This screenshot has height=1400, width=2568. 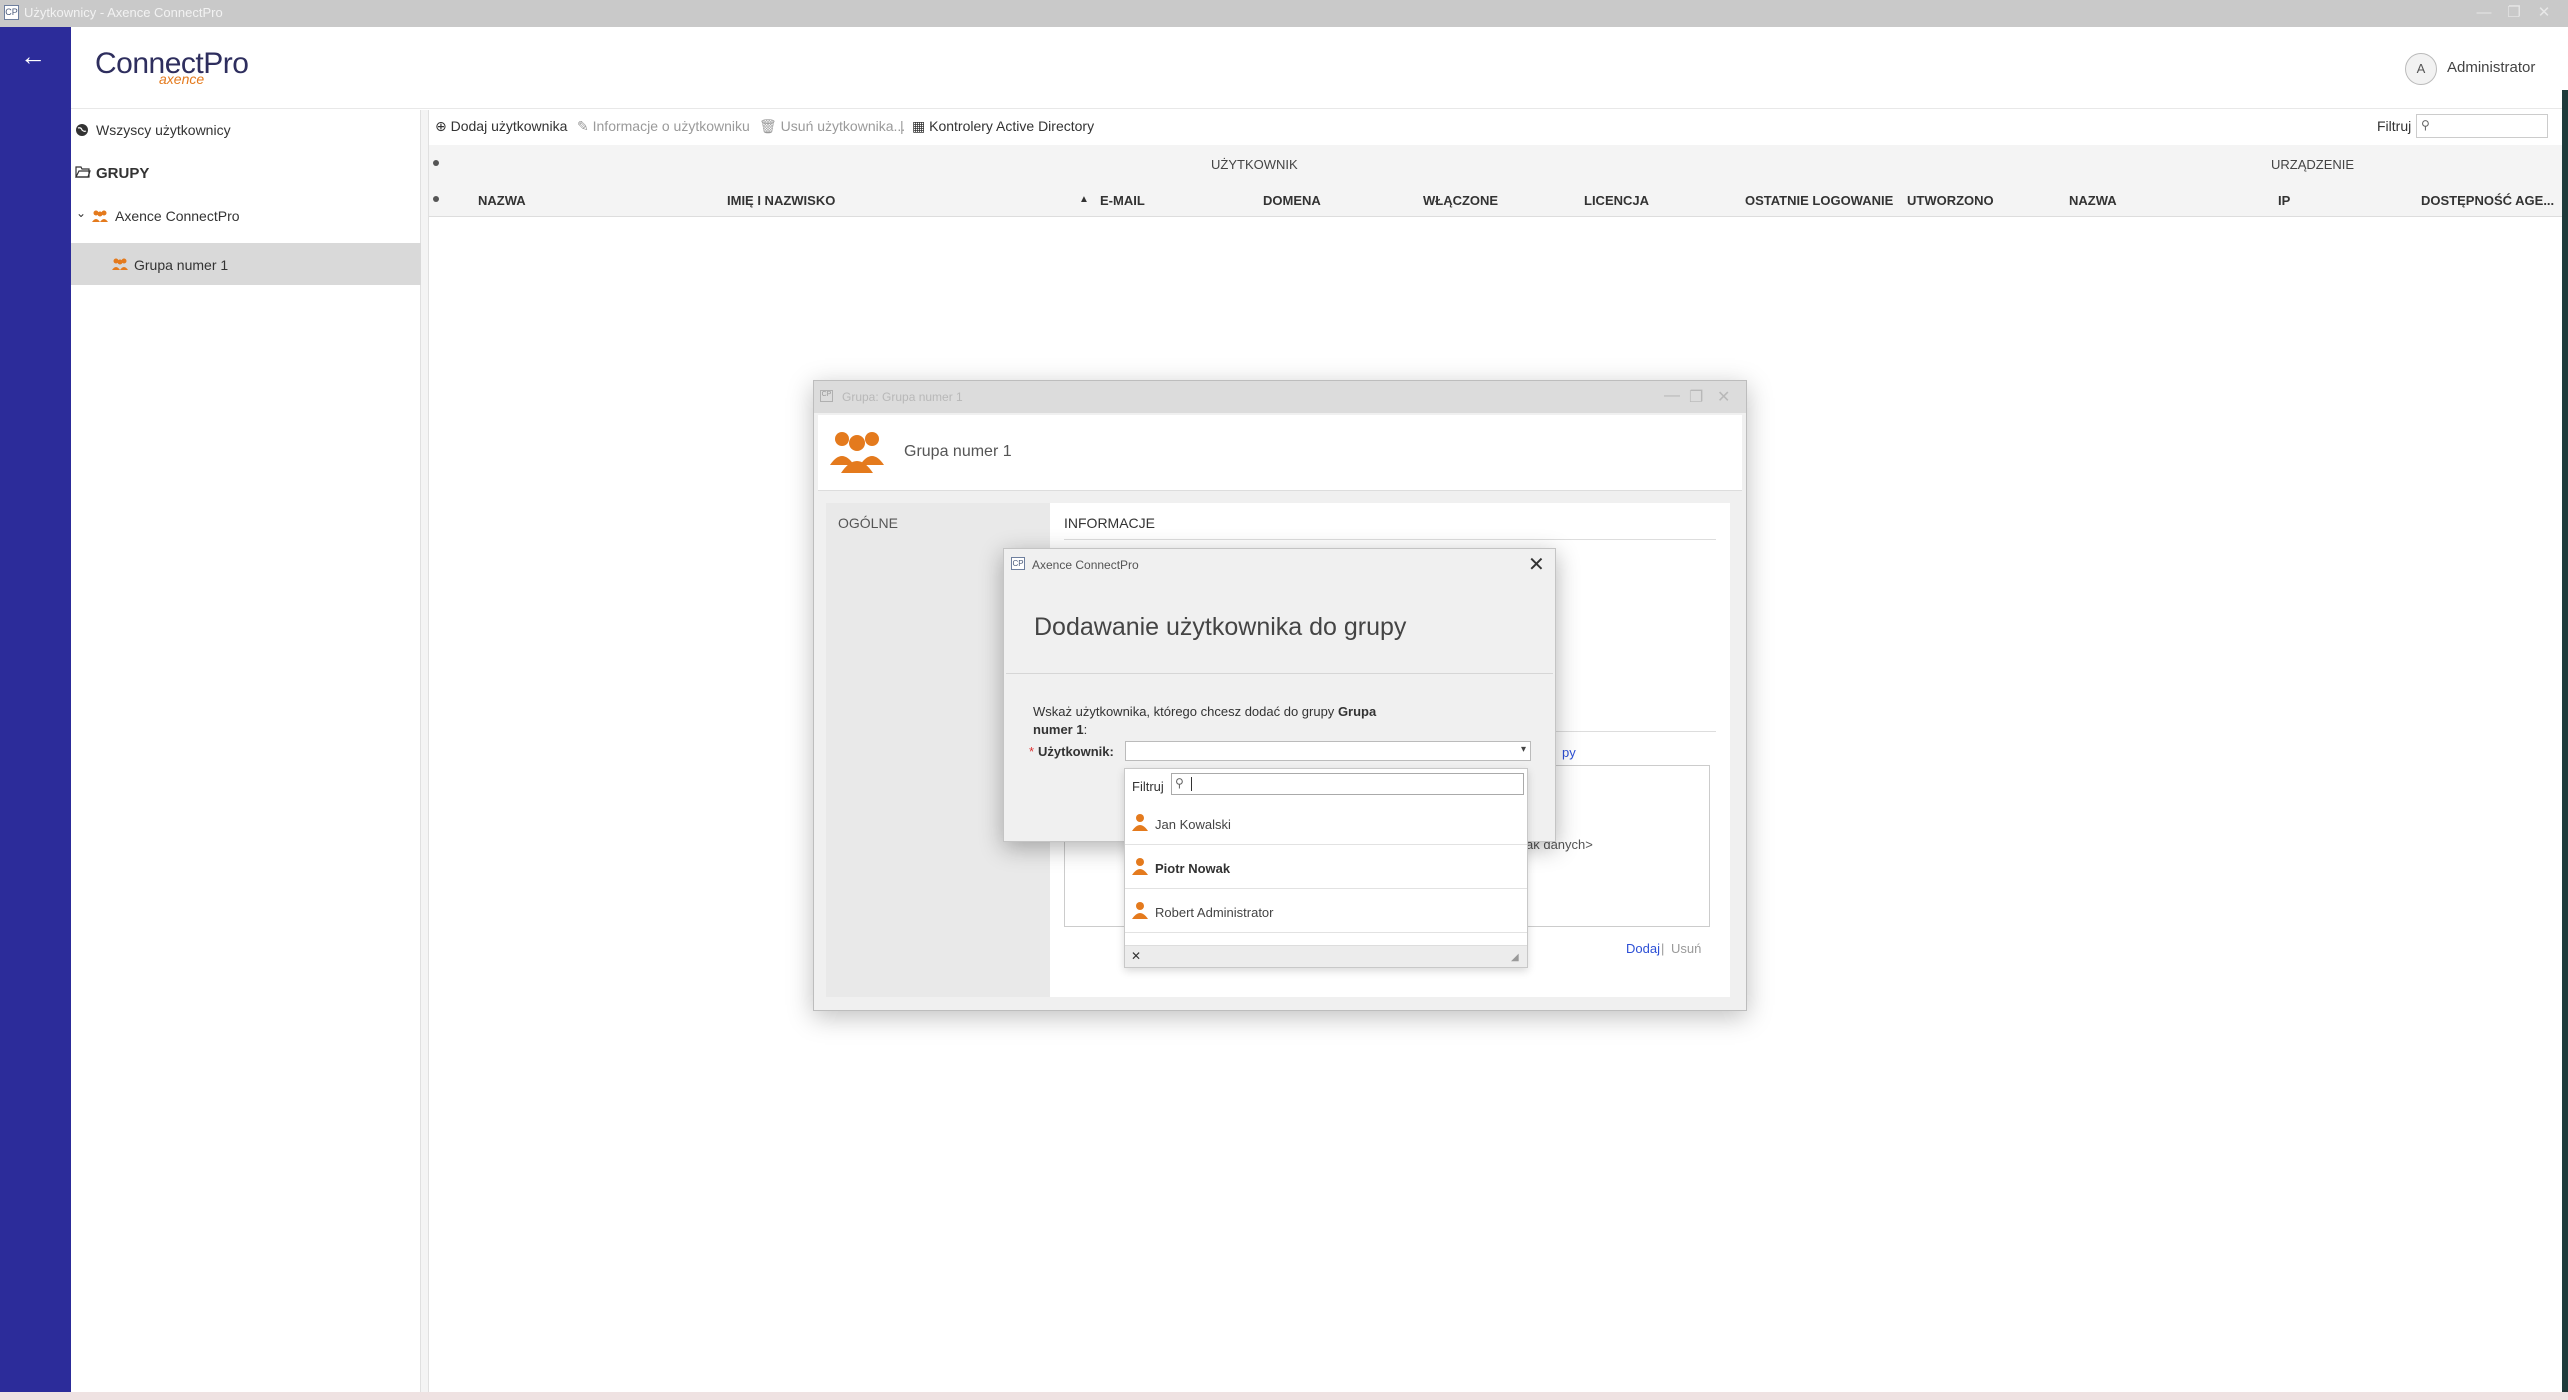 What do you see at coordinates (1686, 948) in the screenshot?
I see `remove-member-link: Usuń` at bounding box center [1686, 948].